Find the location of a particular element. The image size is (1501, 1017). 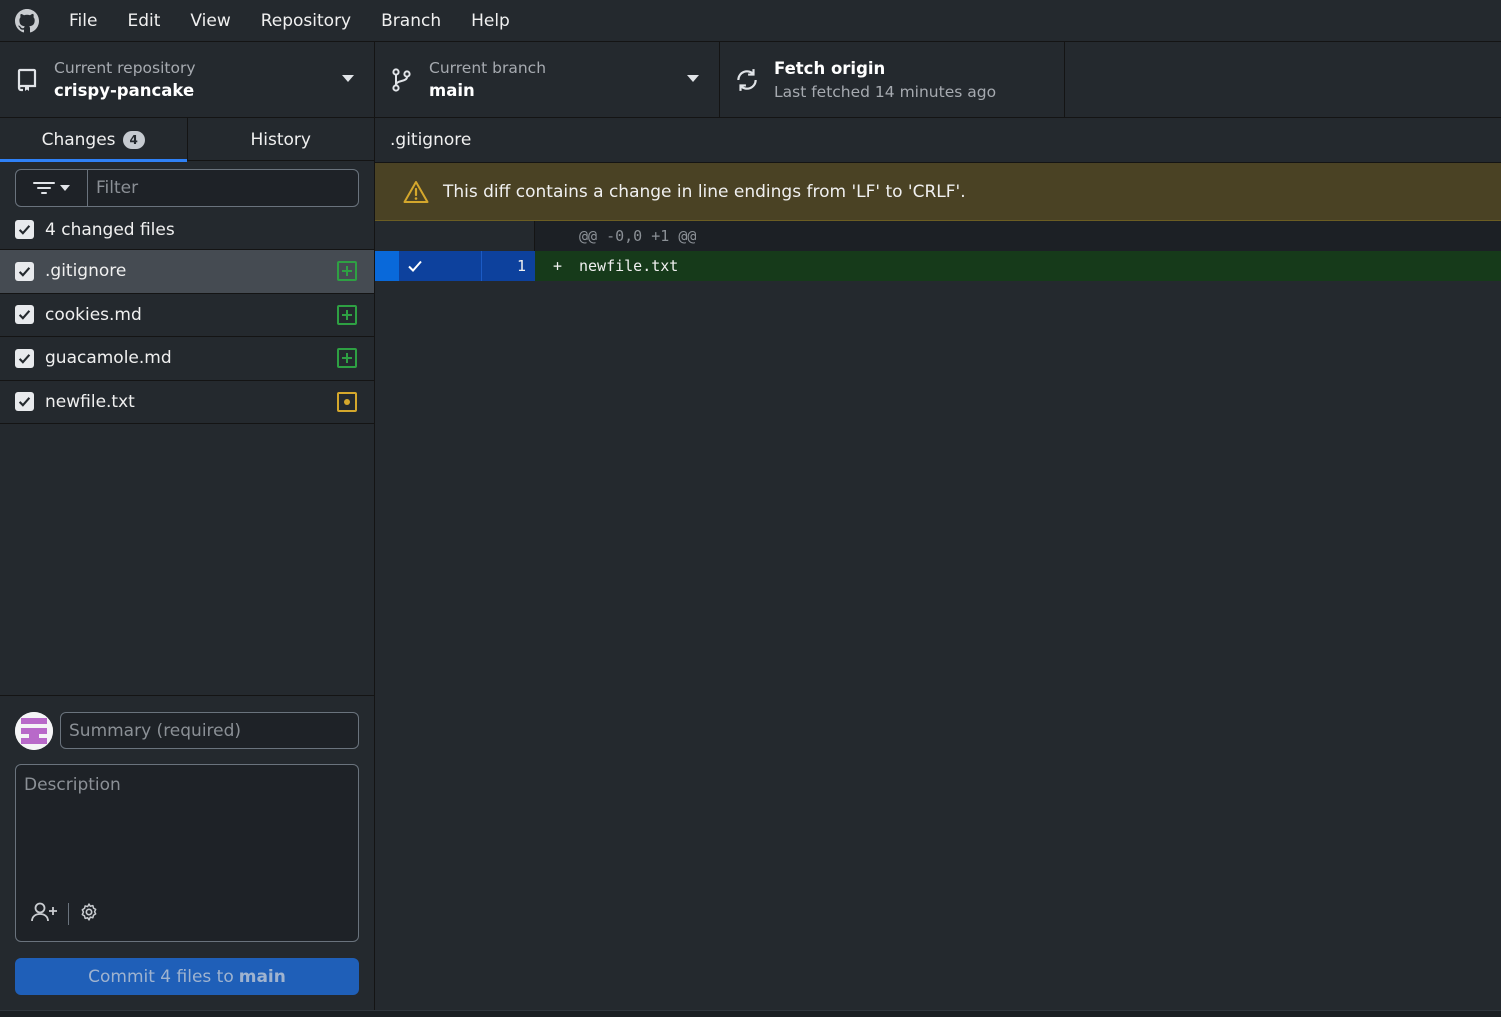

changed-files-count: 4 changed files is located at coordinates (110, 229).